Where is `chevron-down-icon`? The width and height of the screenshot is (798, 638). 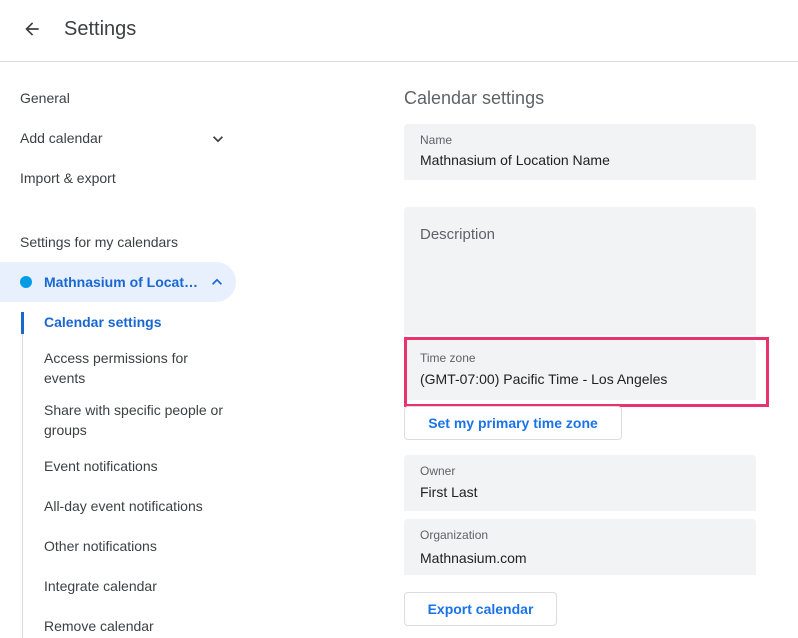
chevron-down-icon is located at coordinates (218, 139).